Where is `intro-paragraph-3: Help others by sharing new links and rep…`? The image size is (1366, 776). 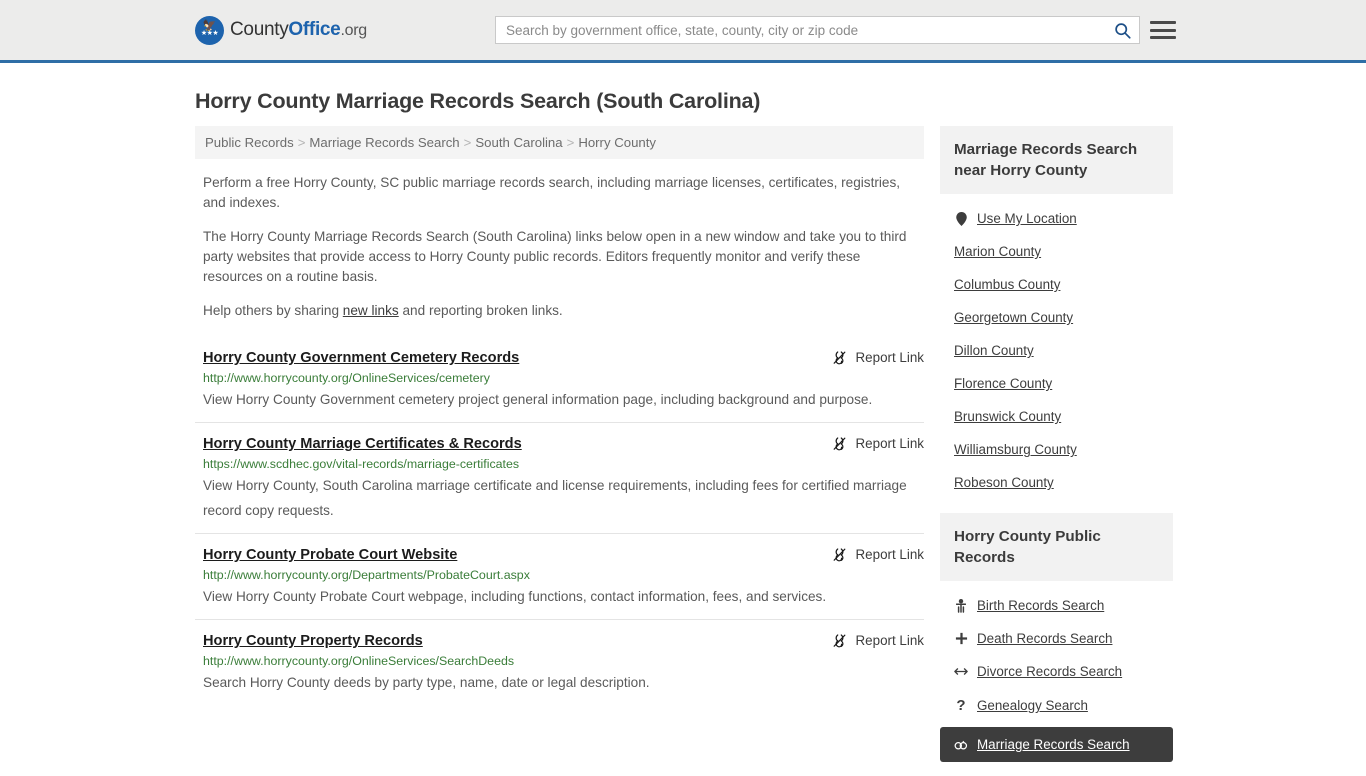 intro-paragraph-3: Help others by sharing new links and rep… is located at coordinates (560, 311).